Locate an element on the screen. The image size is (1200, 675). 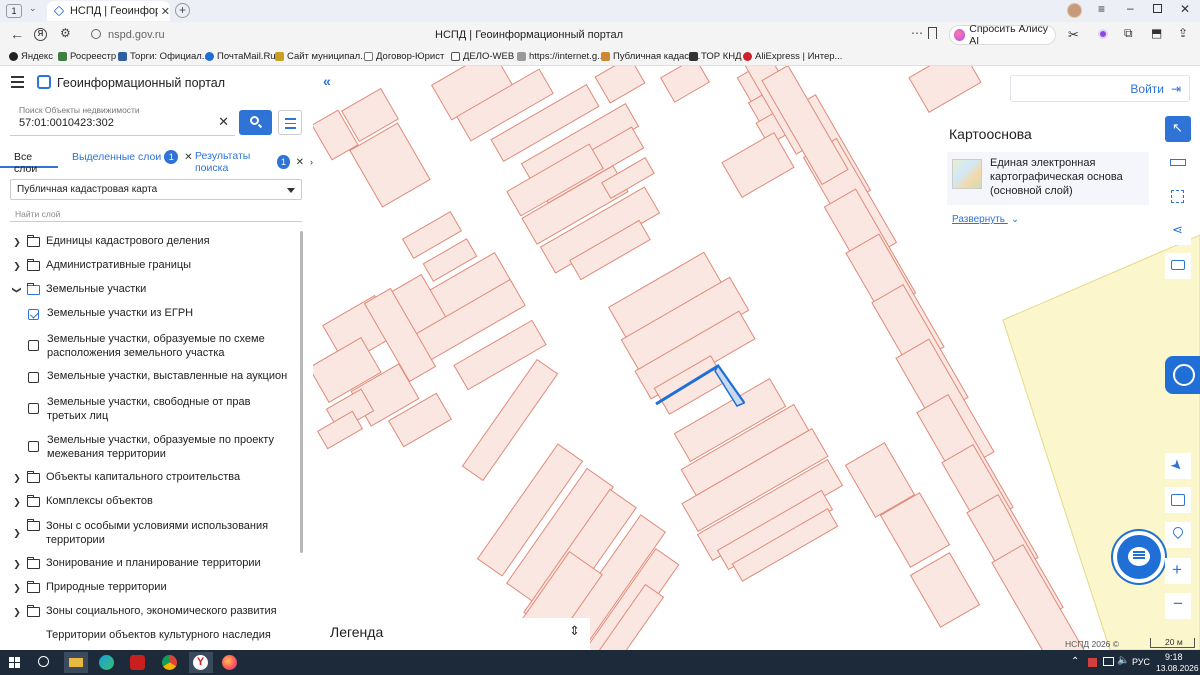
tree-item-capital-construction: ❯ Объекты капитального строительства is located at coordinates (150, 478).